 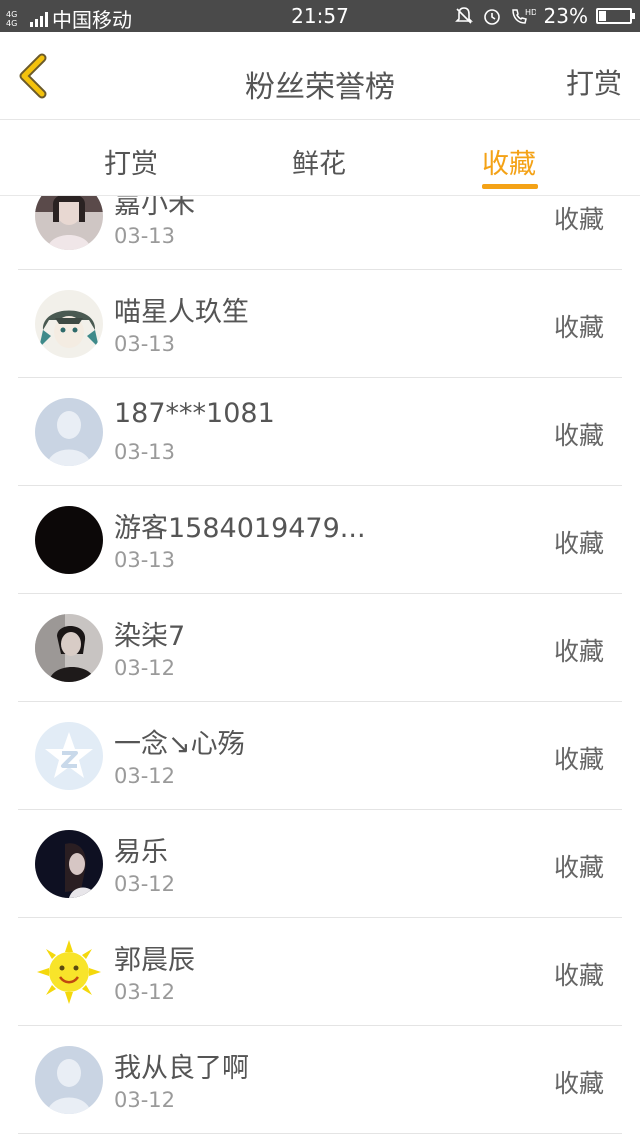 What do you see at coordinates (69, 972) in the screenshot?
I see `sun-cartoon-avatar` at bounding box center [69, 972].